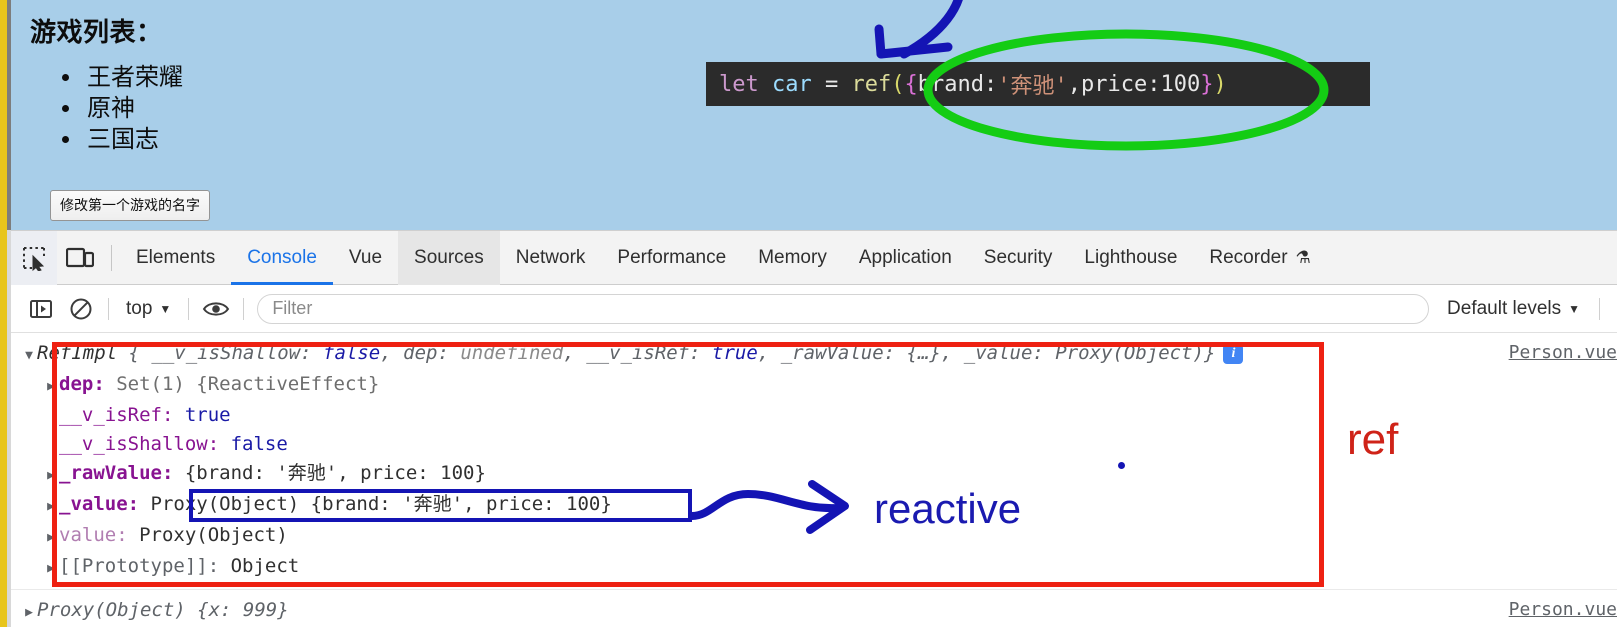  What do you see at coordinates (352, 353) in the screenshot?
I see `preview-val-isShallow: false` at bounding box center [352, 353].